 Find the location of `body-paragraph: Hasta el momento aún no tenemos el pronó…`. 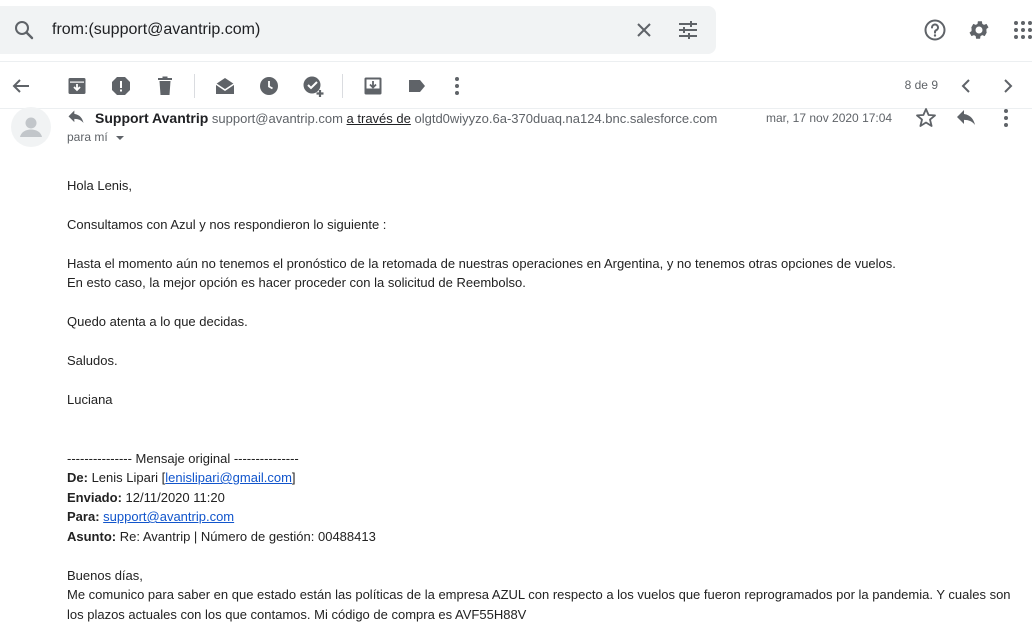

body-paragraph: Hasta el momento aún no tenemos el pronó… is located at coordinates (481, 263).